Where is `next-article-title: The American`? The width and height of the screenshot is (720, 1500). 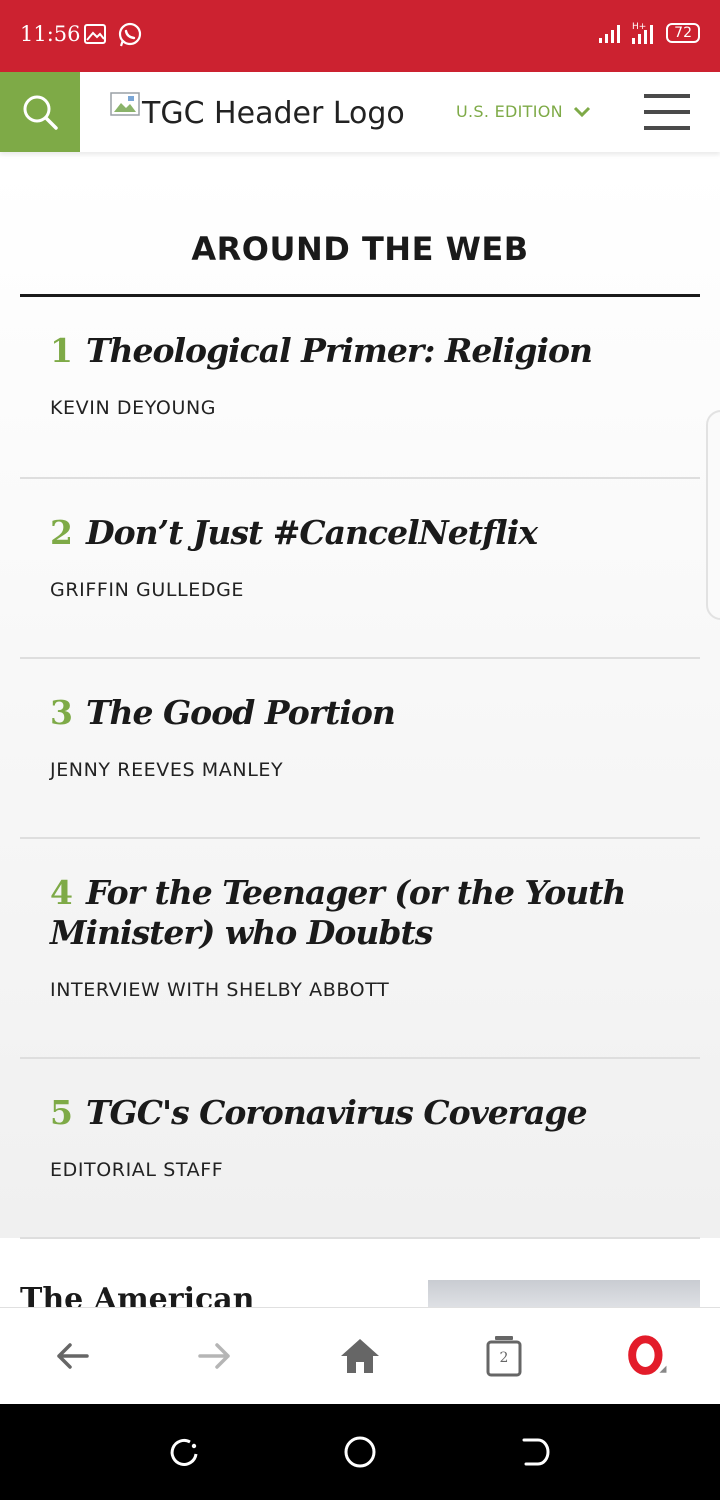 next-article-title: The American is located at coordinates (140, 1295).